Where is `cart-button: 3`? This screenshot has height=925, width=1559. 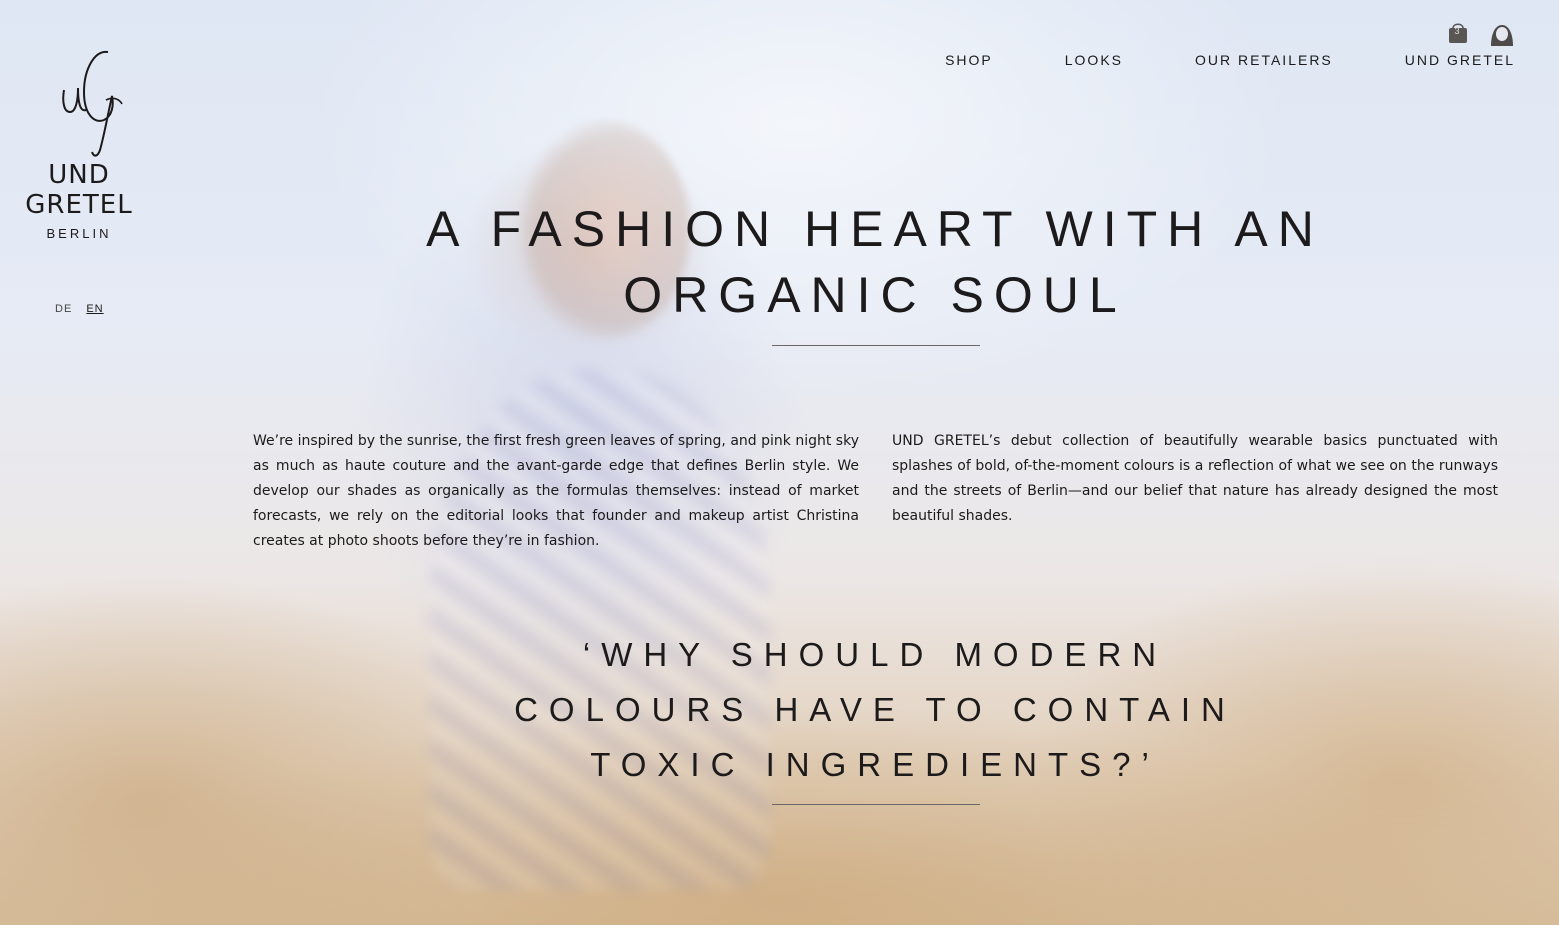
cart-button: 3 is located at coordinates (1458, 32).